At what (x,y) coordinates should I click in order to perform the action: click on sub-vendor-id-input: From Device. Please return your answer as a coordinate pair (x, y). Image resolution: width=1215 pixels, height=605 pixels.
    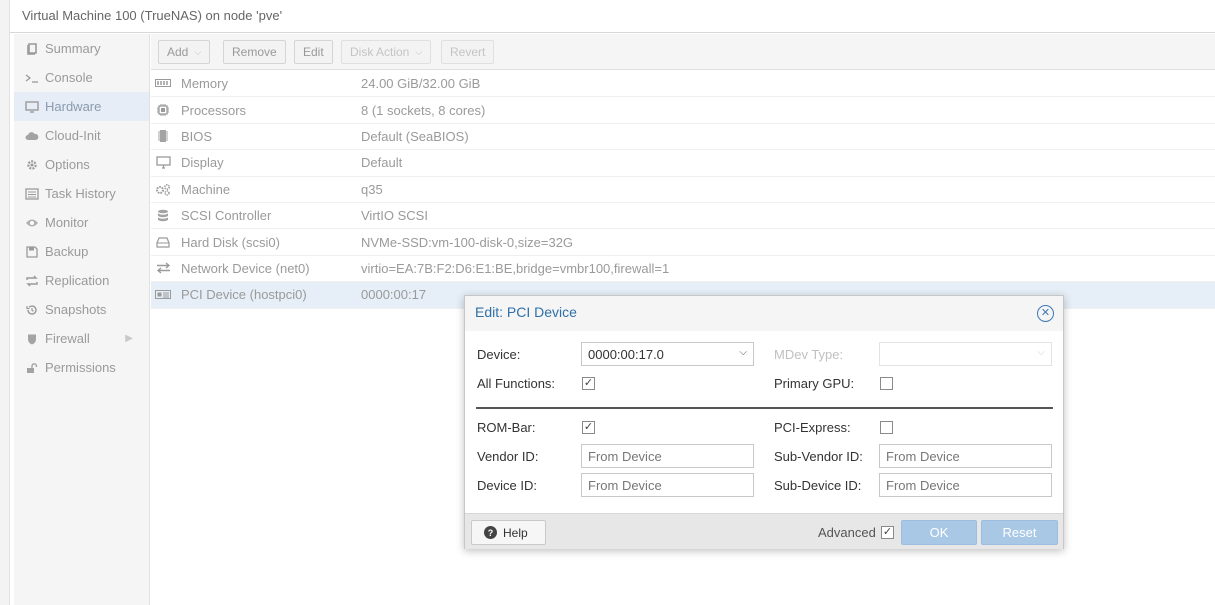
    Looking at the image, I should click on (965, 456).